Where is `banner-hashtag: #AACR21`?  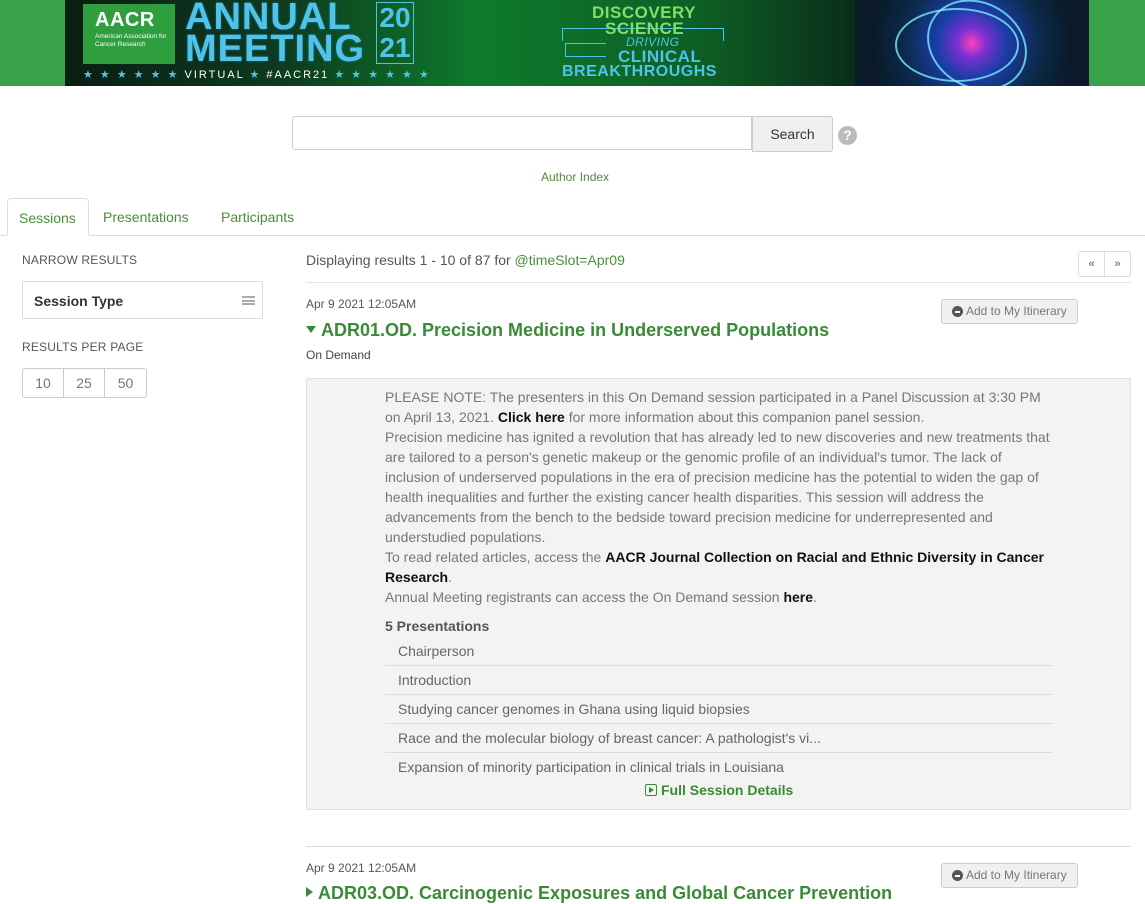
banner-hashtag: #AACR21 is located at coordinates (298, 75).